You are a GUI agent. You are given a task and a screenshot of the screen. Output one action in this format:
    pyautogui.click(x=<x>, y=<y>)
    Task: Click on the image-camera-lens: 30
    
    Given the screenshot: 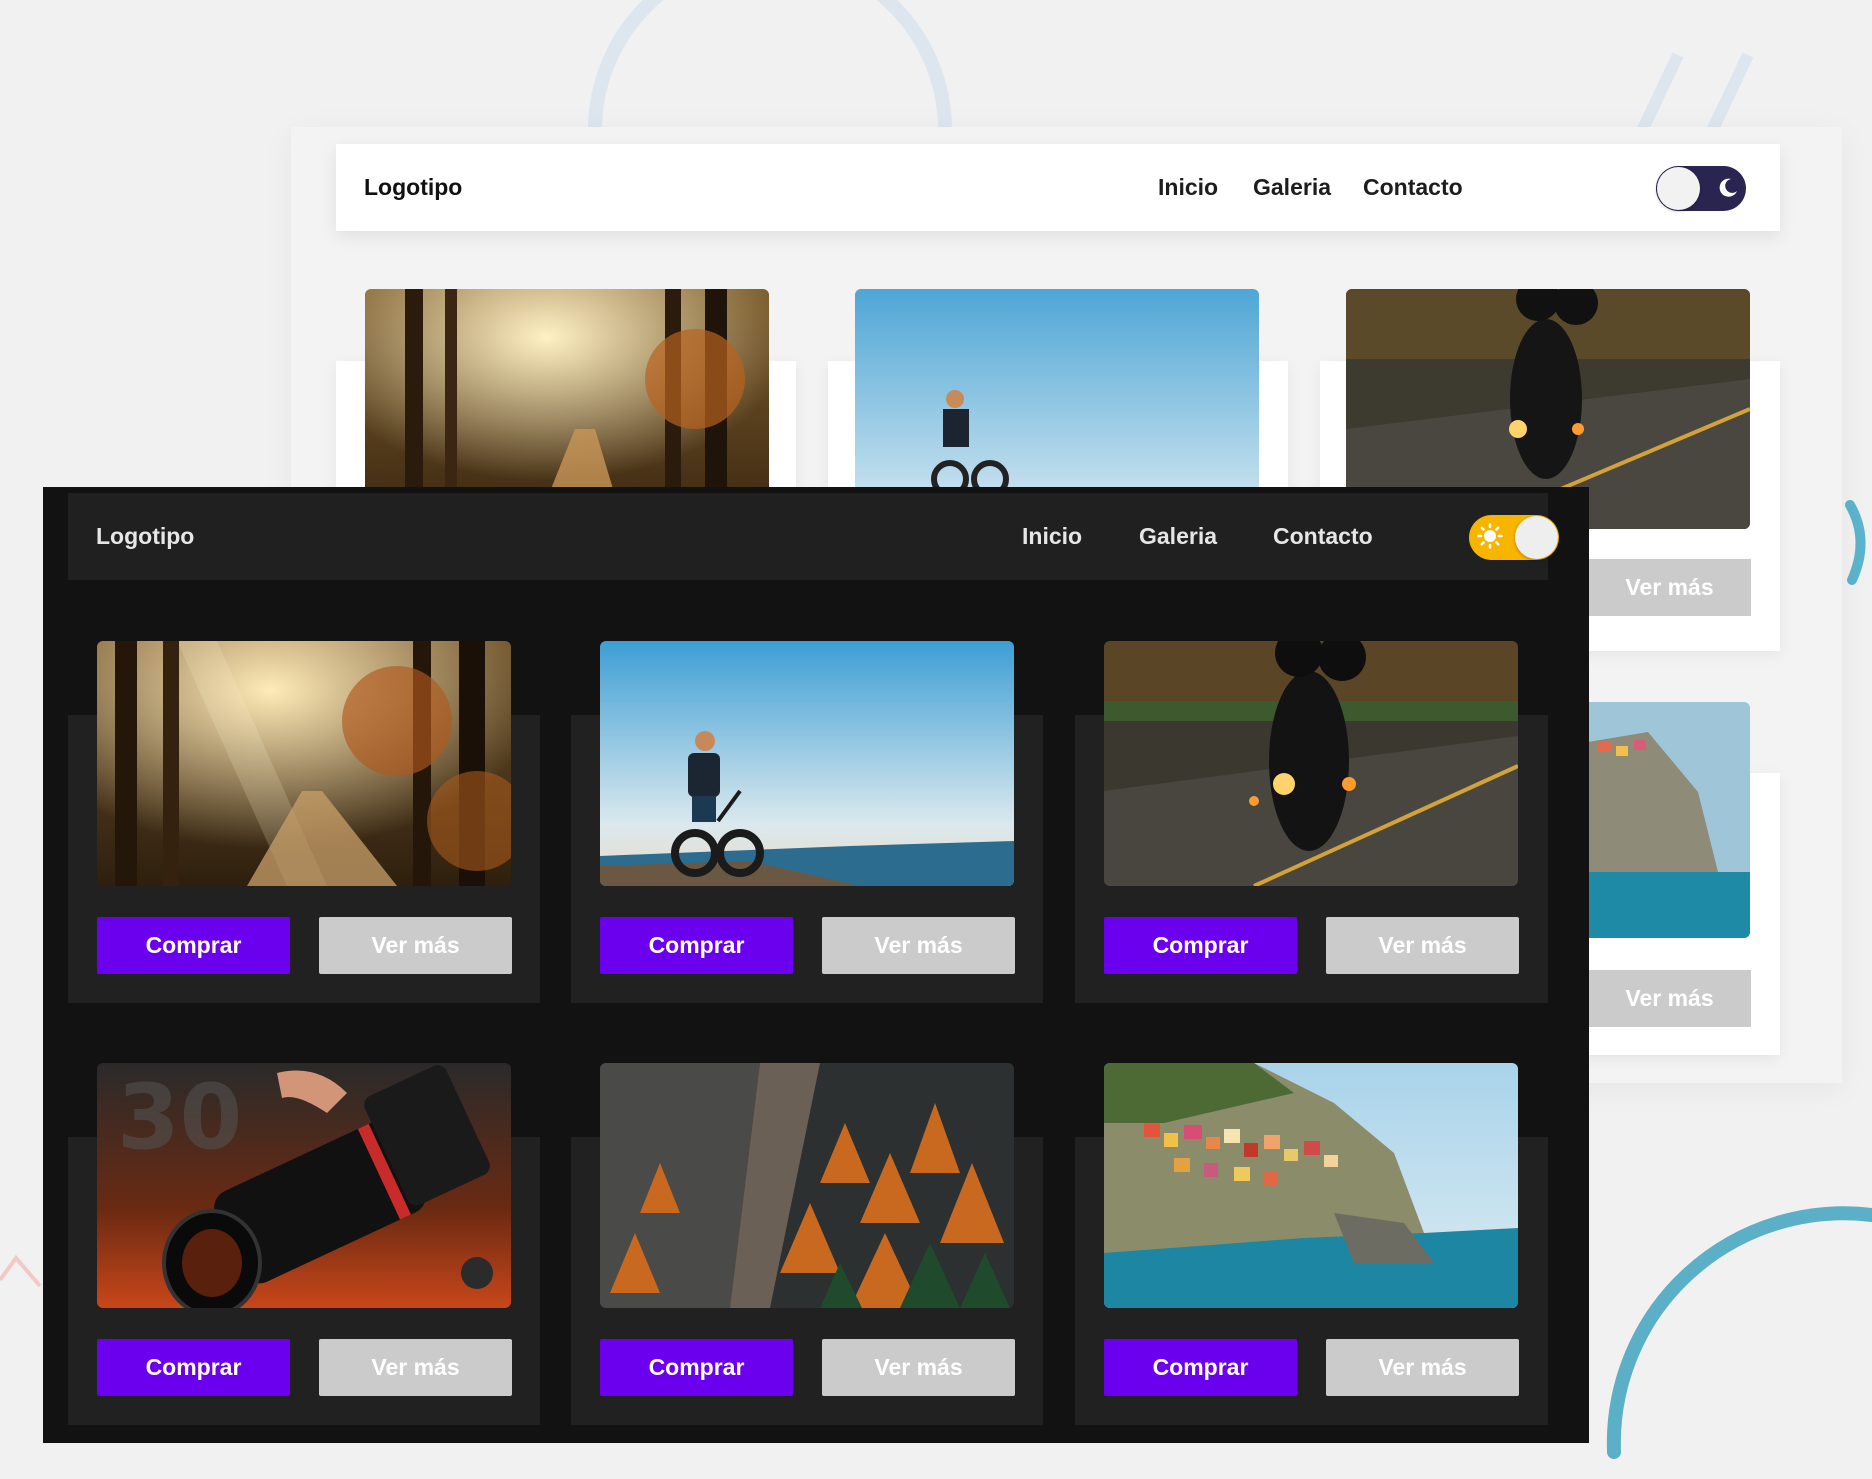 What is the action you would take?
    pyautogui.click(x=304, y=1185)
    